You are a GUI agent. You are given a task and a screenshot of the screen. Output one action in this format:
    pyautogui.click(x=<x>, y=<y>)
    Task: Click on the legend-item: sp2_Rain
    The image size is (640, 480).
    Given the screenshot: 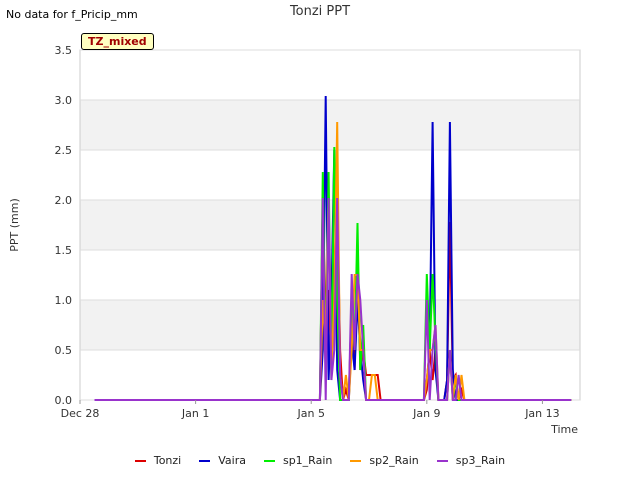 What is the action you would take?
    pyautogui.click(x=384, y=460)
    